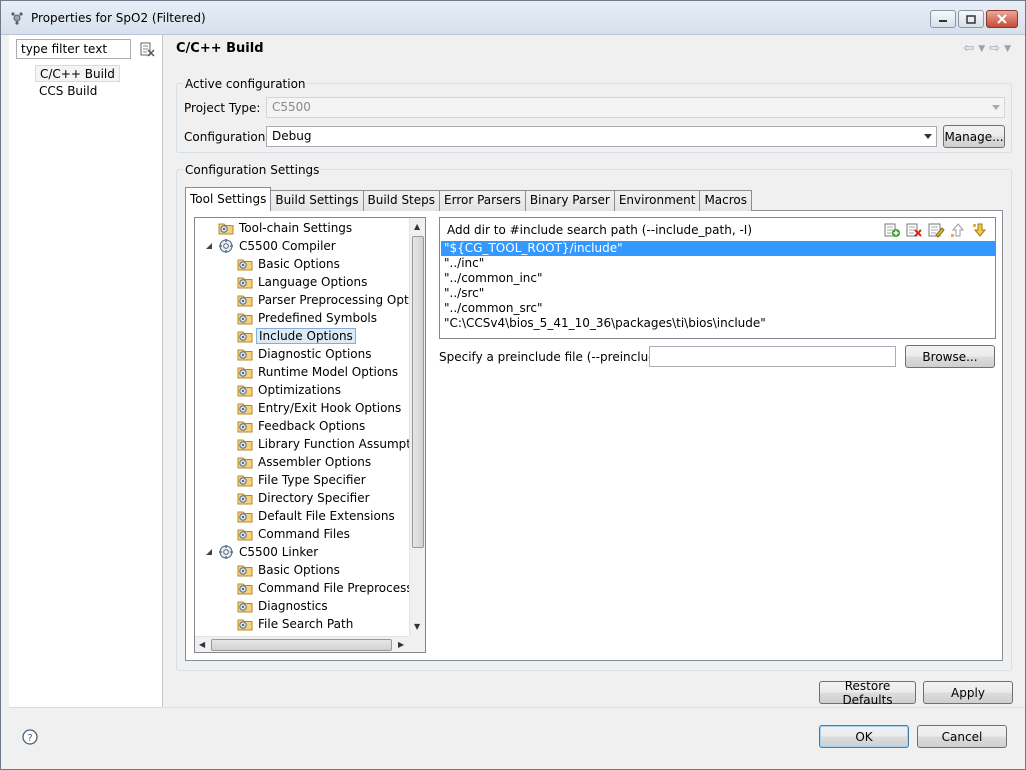 This screenshot has height=770, width=1026. I want to click on tree-vertical-scrollbar: ▲ ▼, so click(417, 427).